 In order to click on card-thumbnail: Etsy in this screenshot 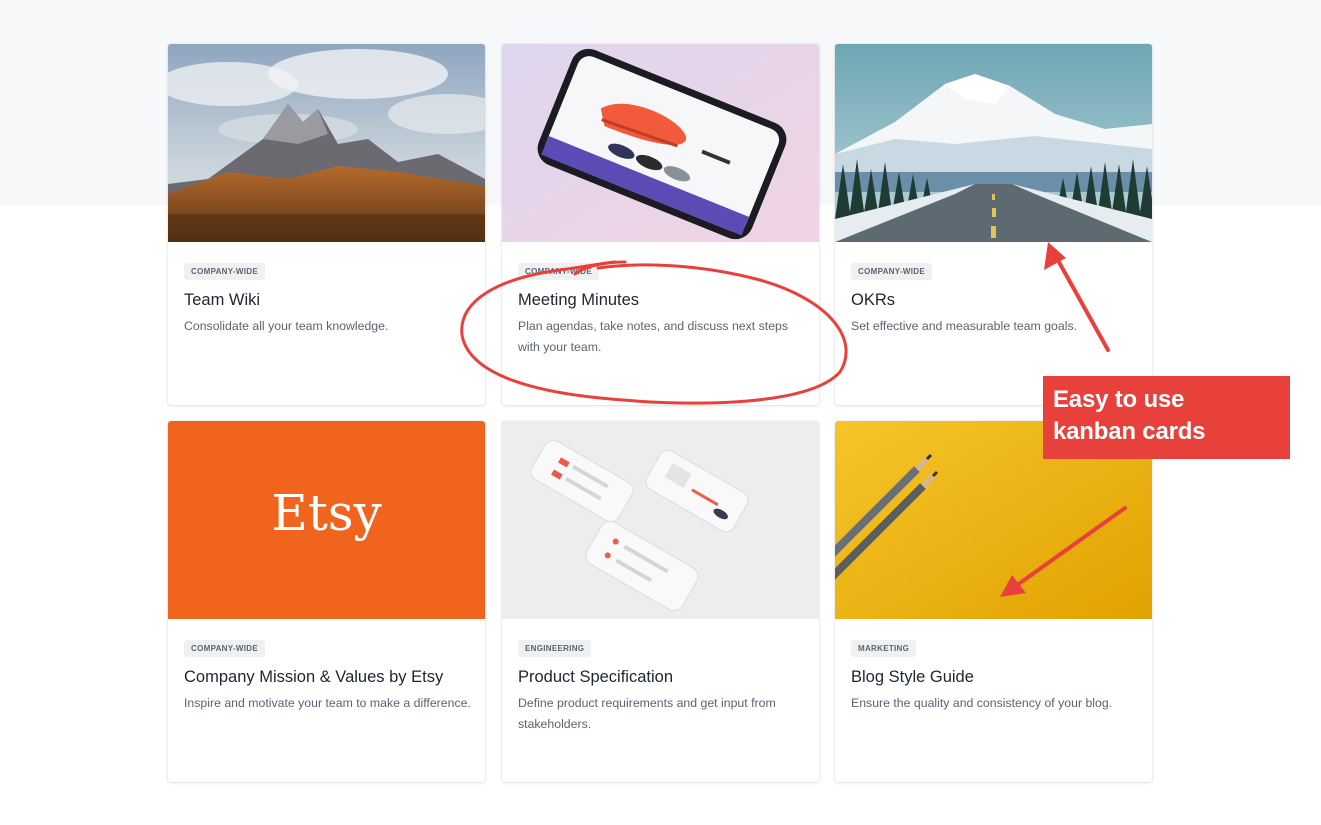, I will do `click(326, 520)`.